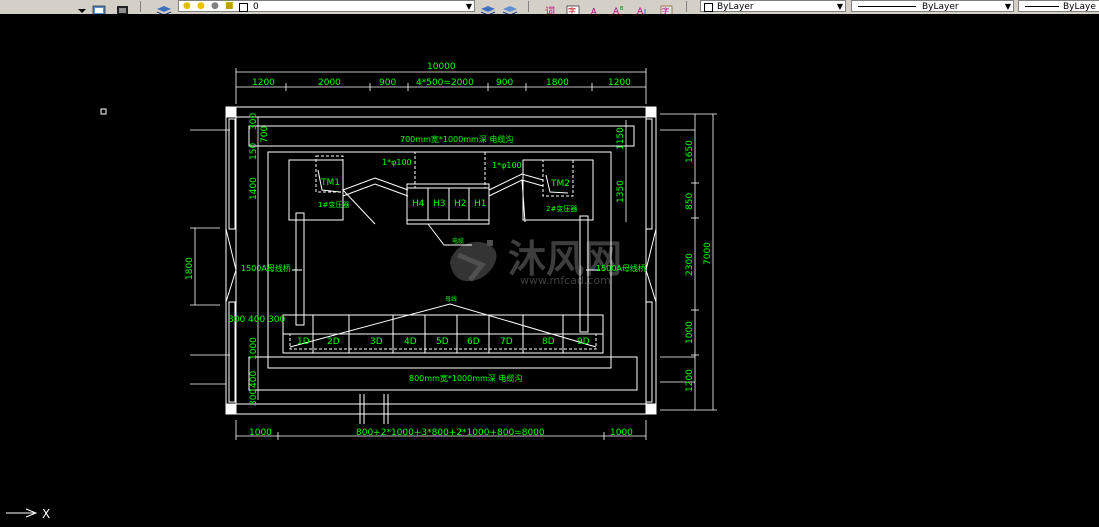  What do you see at coordinates (690, 264) in the screenshot?
I see `dim-right-2300: 2300` at bounding box center [690, 264].